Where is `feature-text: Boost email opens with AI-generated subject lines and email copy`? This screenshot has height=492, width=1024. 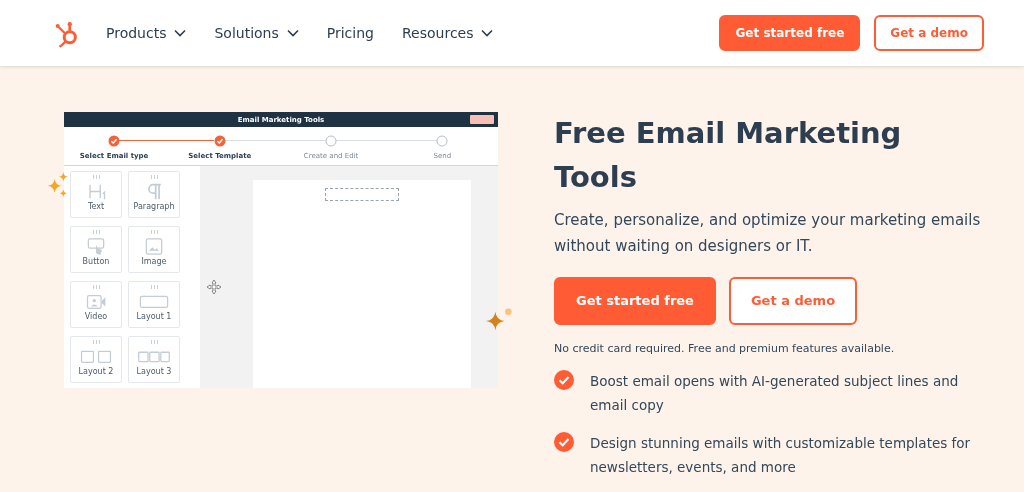 feature-text: Boost email opens with AI-generated subject lines and email copy is located at coordinates (775, 393).